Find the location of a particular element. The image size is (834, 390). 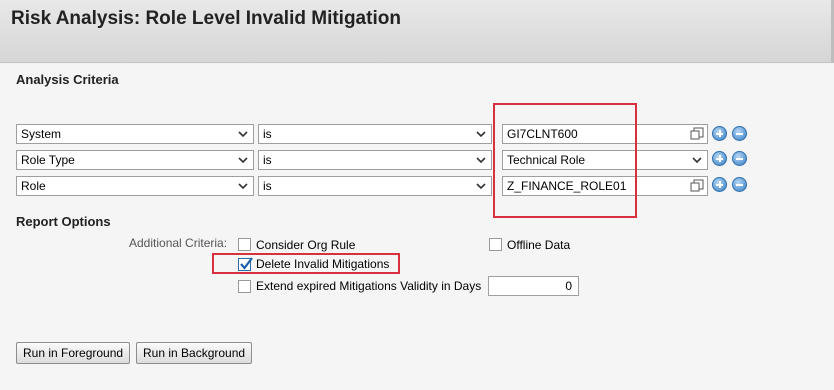

run-in-foreground-button: Run in Foreground is located at coordinates (73, 353).